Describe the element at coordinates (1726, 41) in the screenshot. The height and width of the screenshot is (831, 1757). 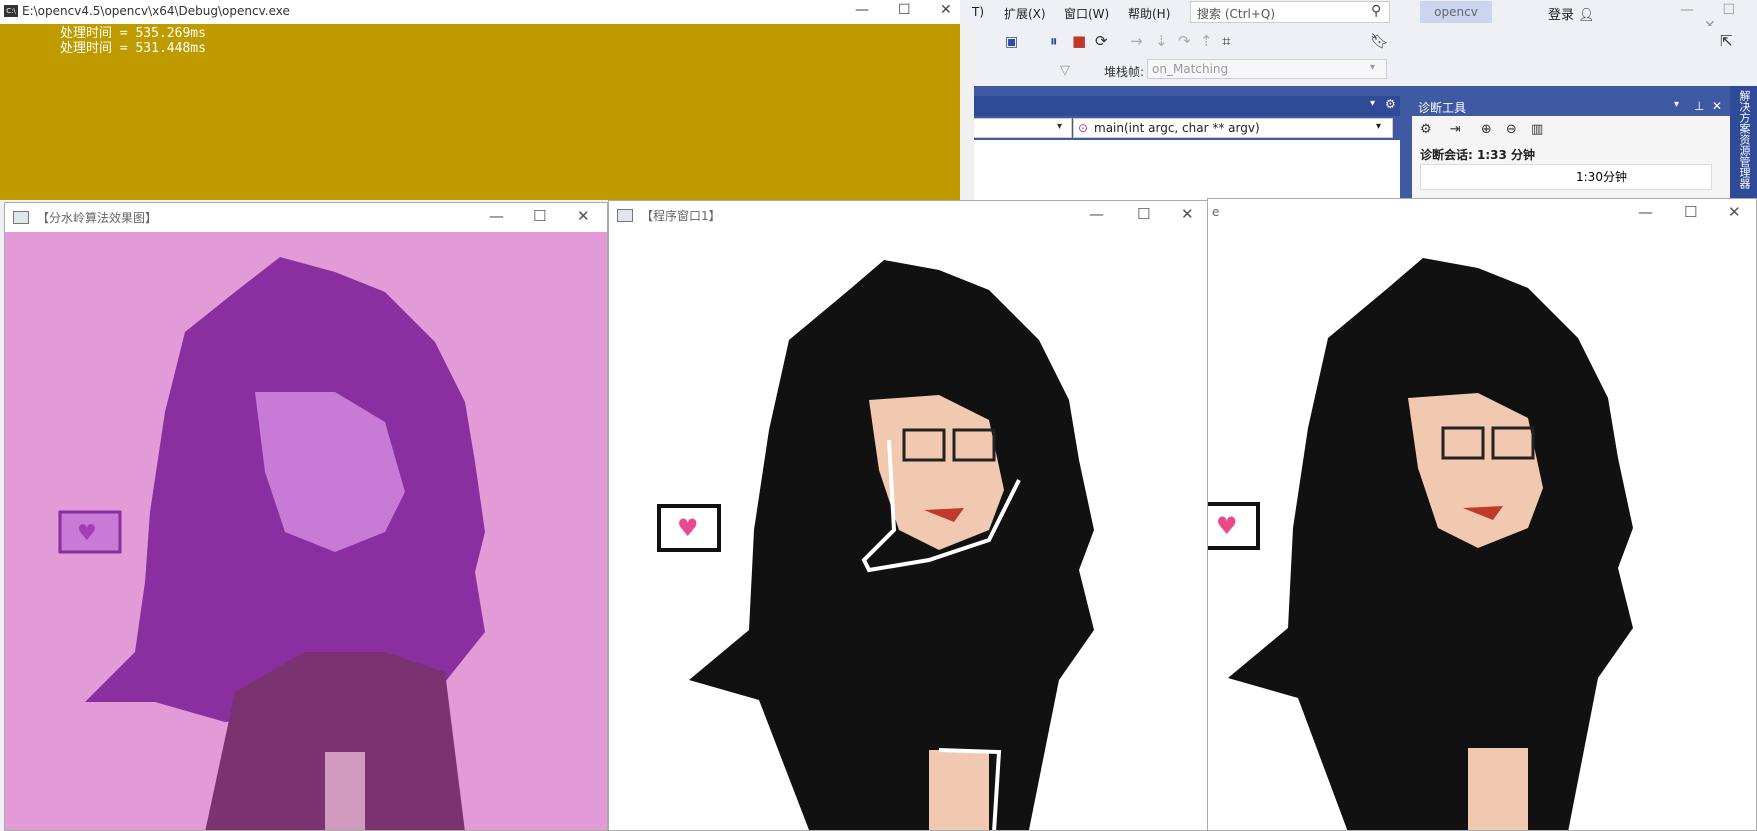
I see `live-share-icon: ⇱` at that location.